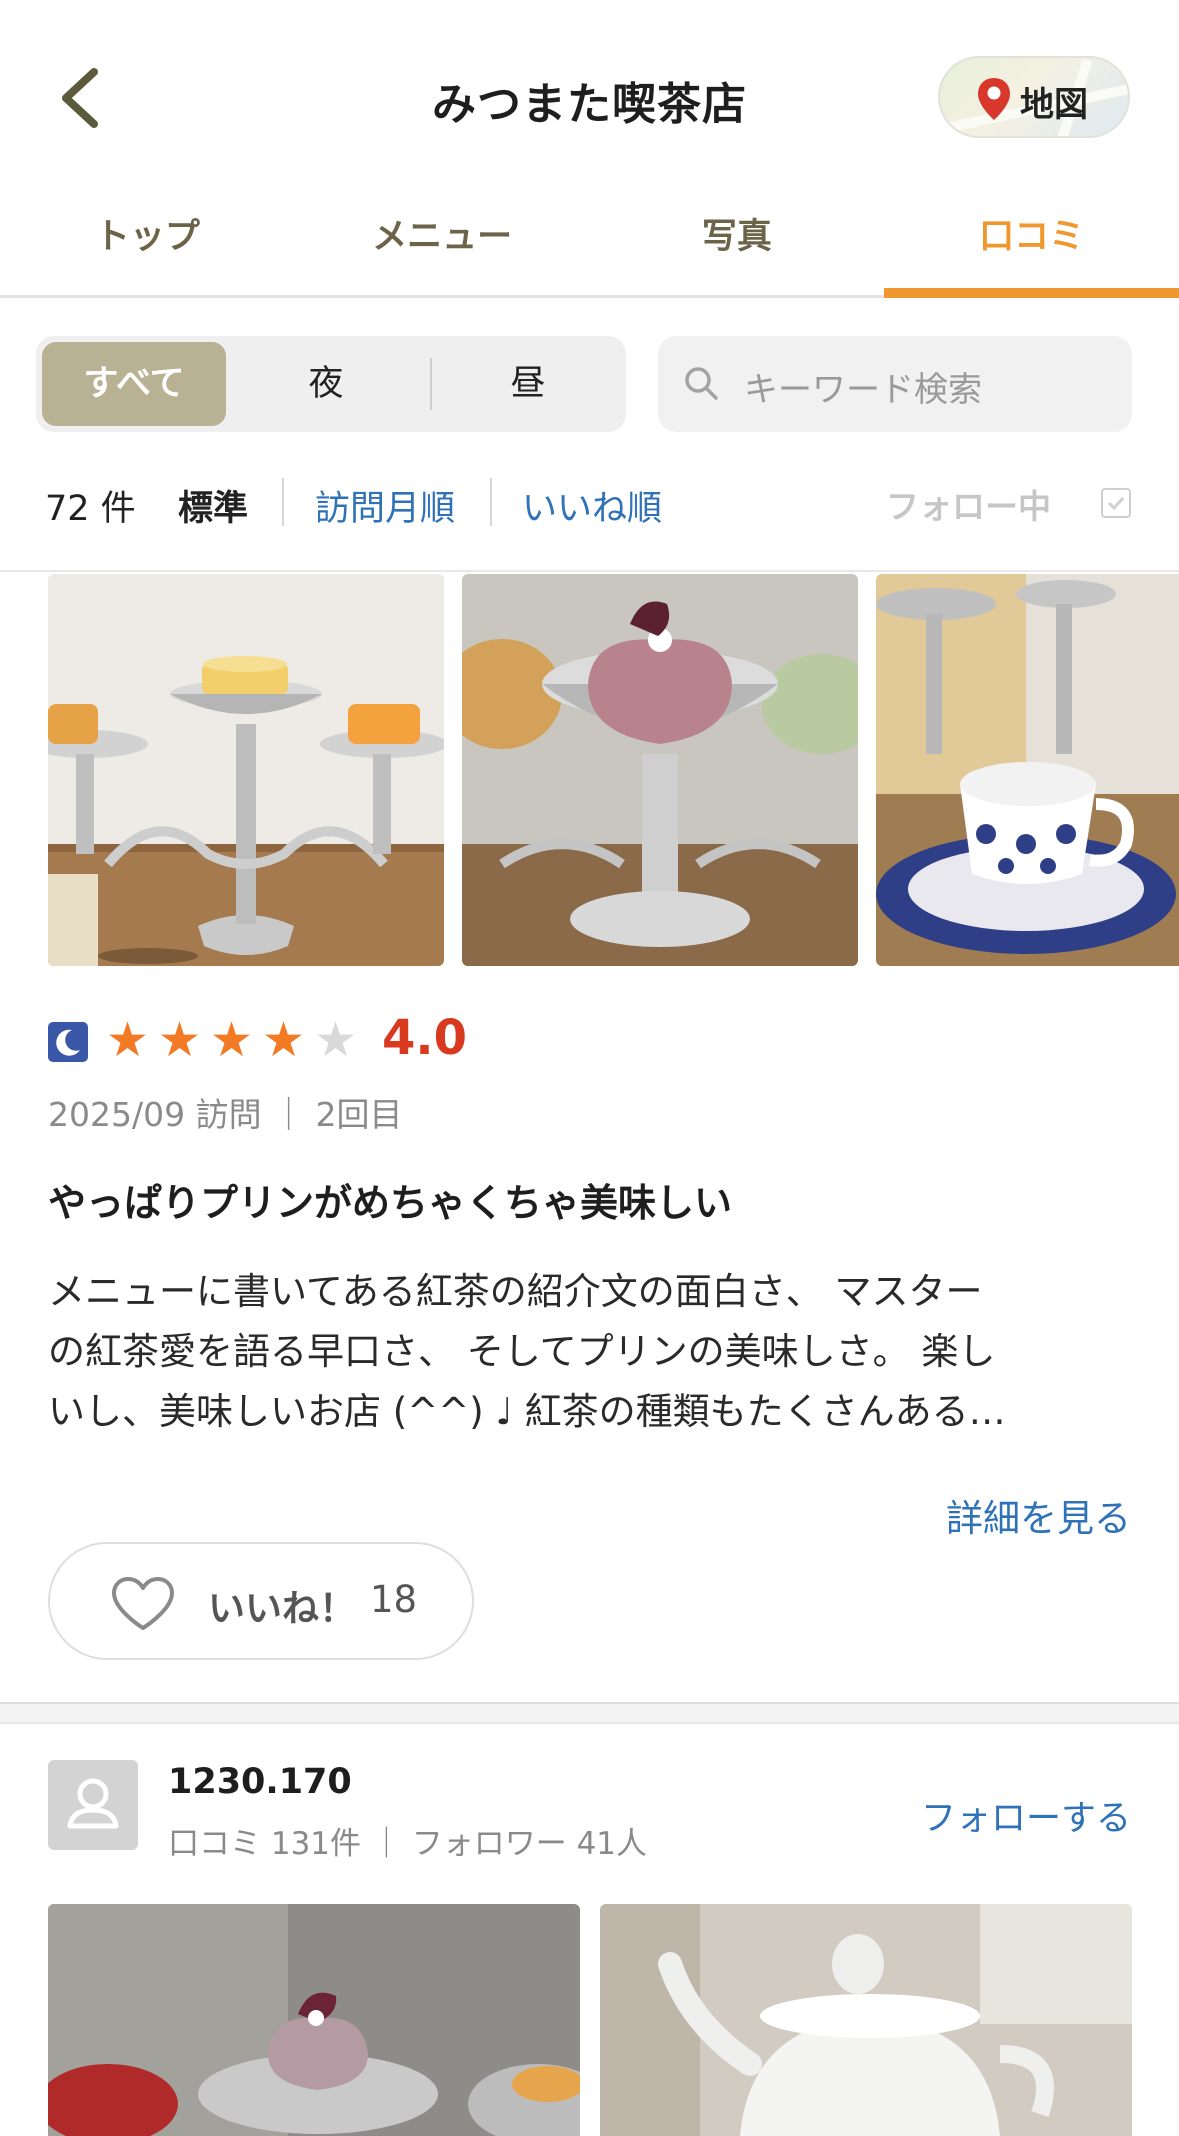  Describe the element at coordinates (394, 1599) in the screenshot. I see `like-count: 18` at that location.